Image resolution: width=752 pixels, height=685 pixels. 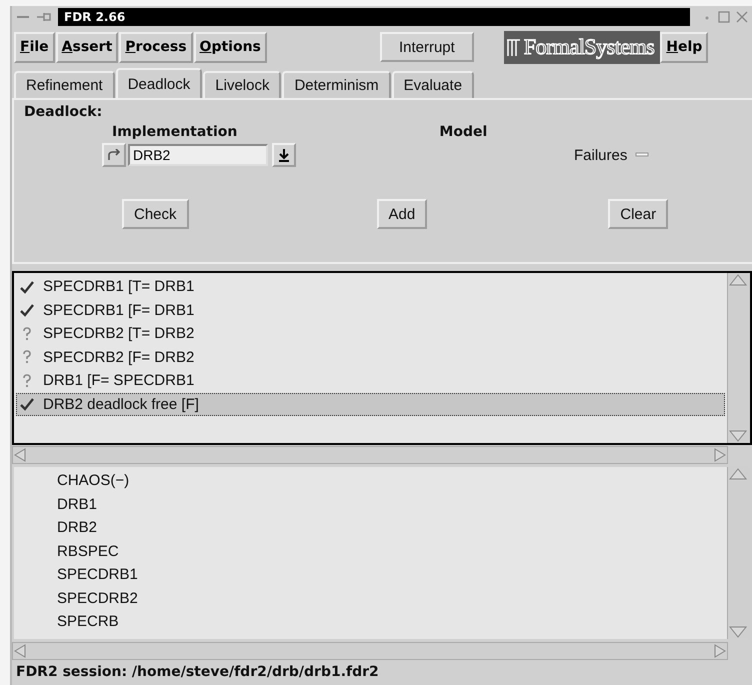 I want to click on assertion-item: SPECDRB1 [T= DRB1, so click(x=370, y=286).